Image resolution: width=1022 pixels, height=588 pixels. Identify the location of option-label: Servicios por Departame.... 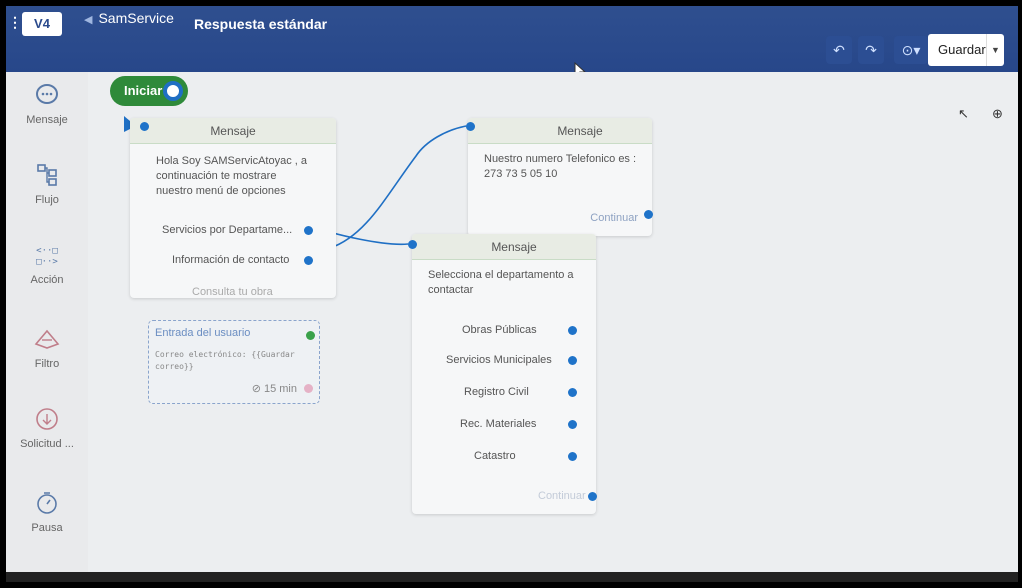
(227, 230).